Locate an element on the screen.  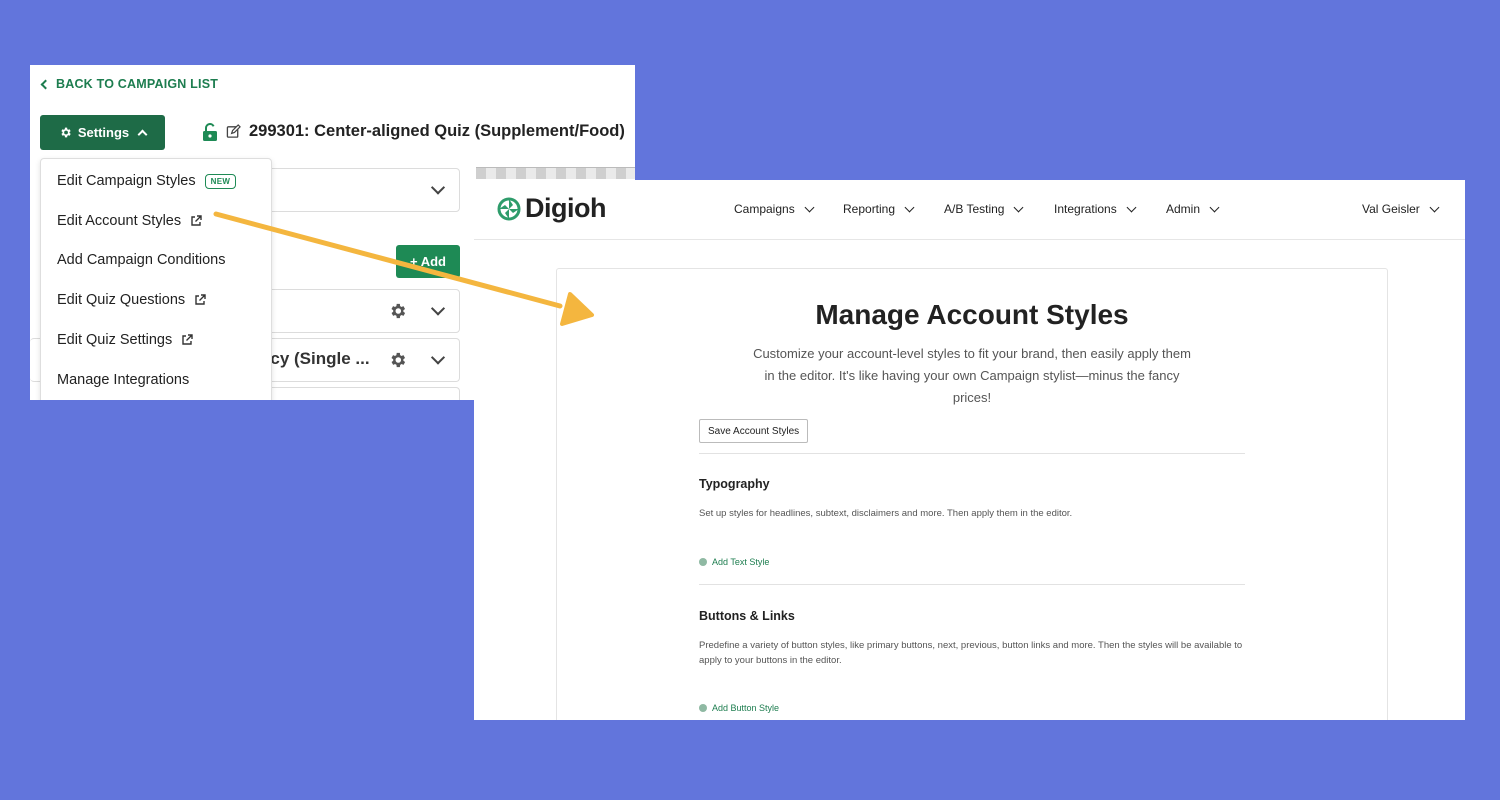
unlock-icon is located at coordinates (210, 131).